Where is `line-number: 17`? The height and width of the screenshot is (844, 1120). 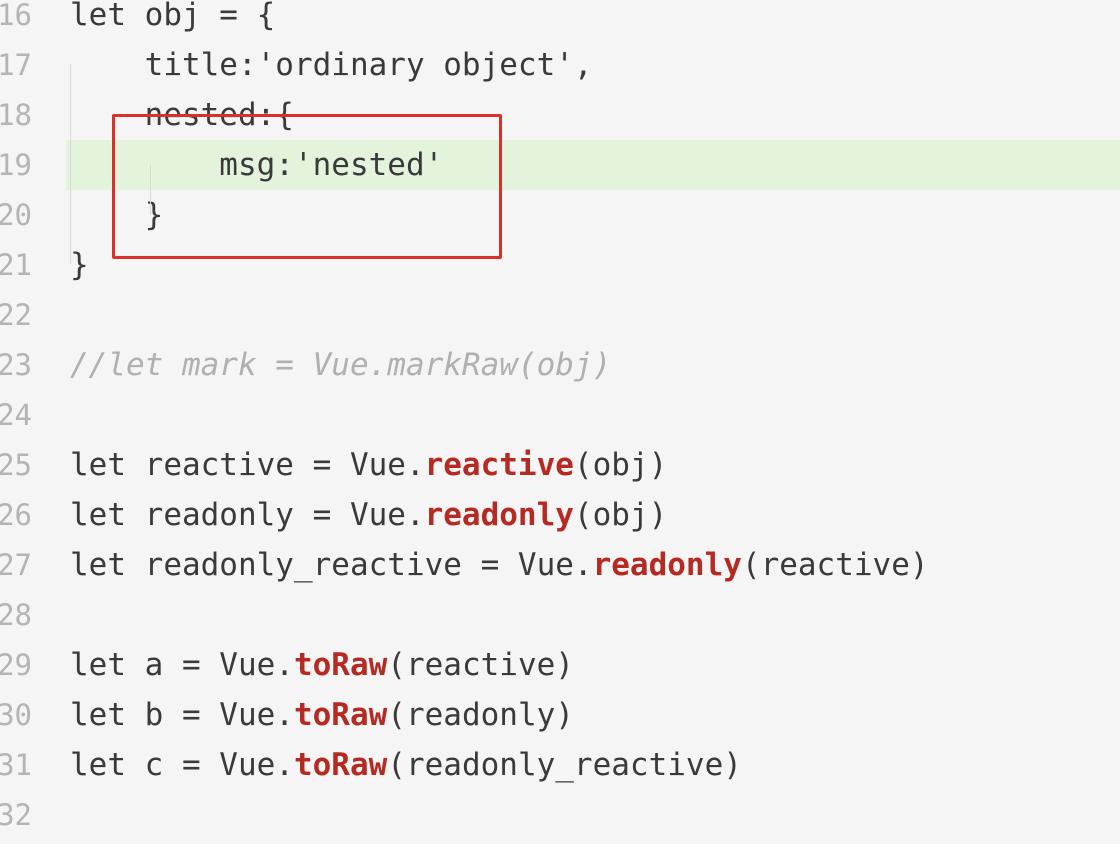
line-number: 17 is located at coordinates (16, 65).